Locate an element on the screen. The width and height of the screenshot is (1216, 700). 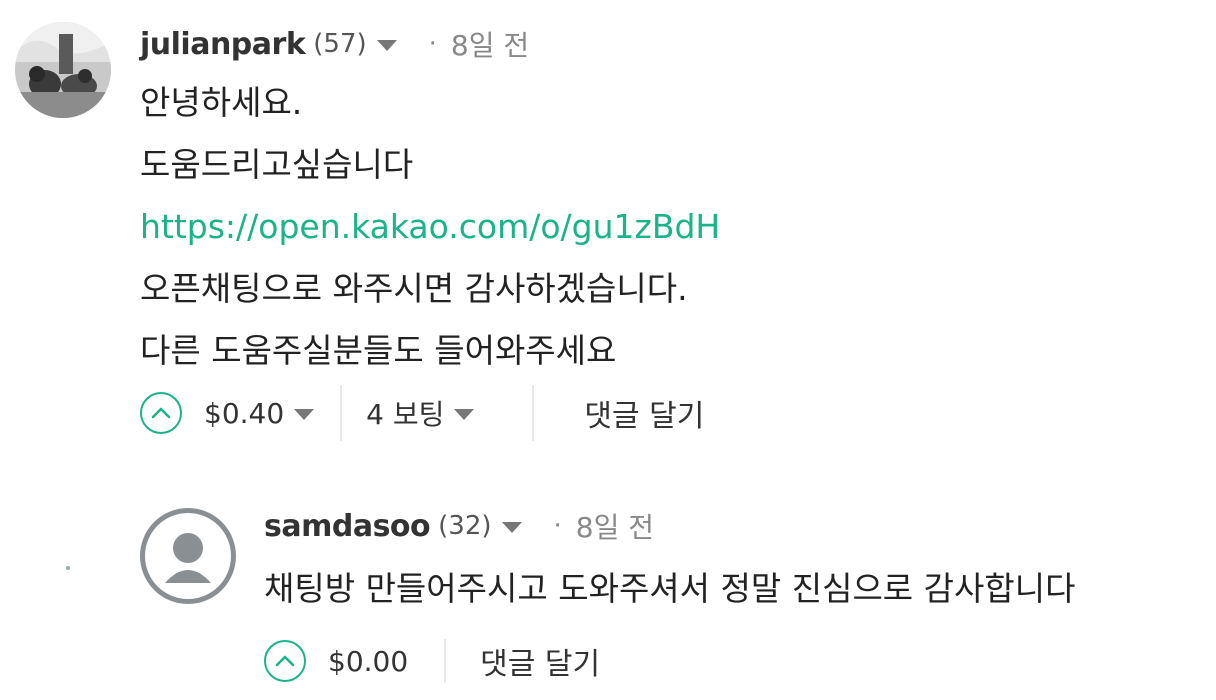
comment-link: https://open.kakao.com/o/gu1zBdH is located at coordinates (430, 227).